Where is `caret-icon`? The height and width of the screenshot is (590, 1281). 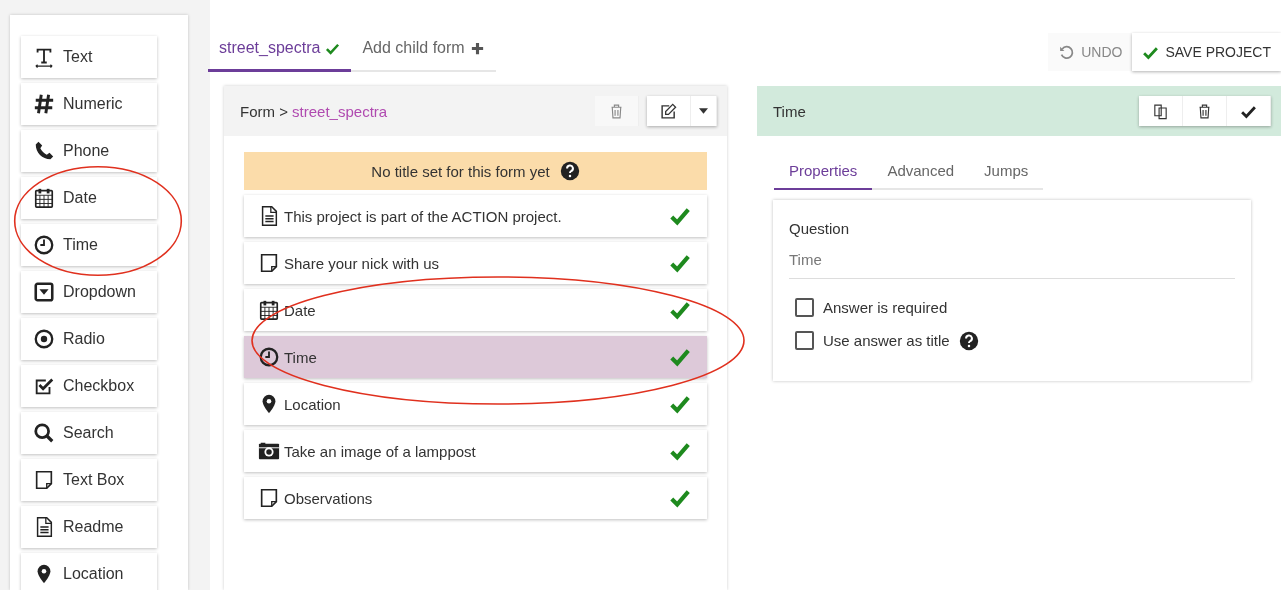 caret-icon is located at coordinates (703, 111).